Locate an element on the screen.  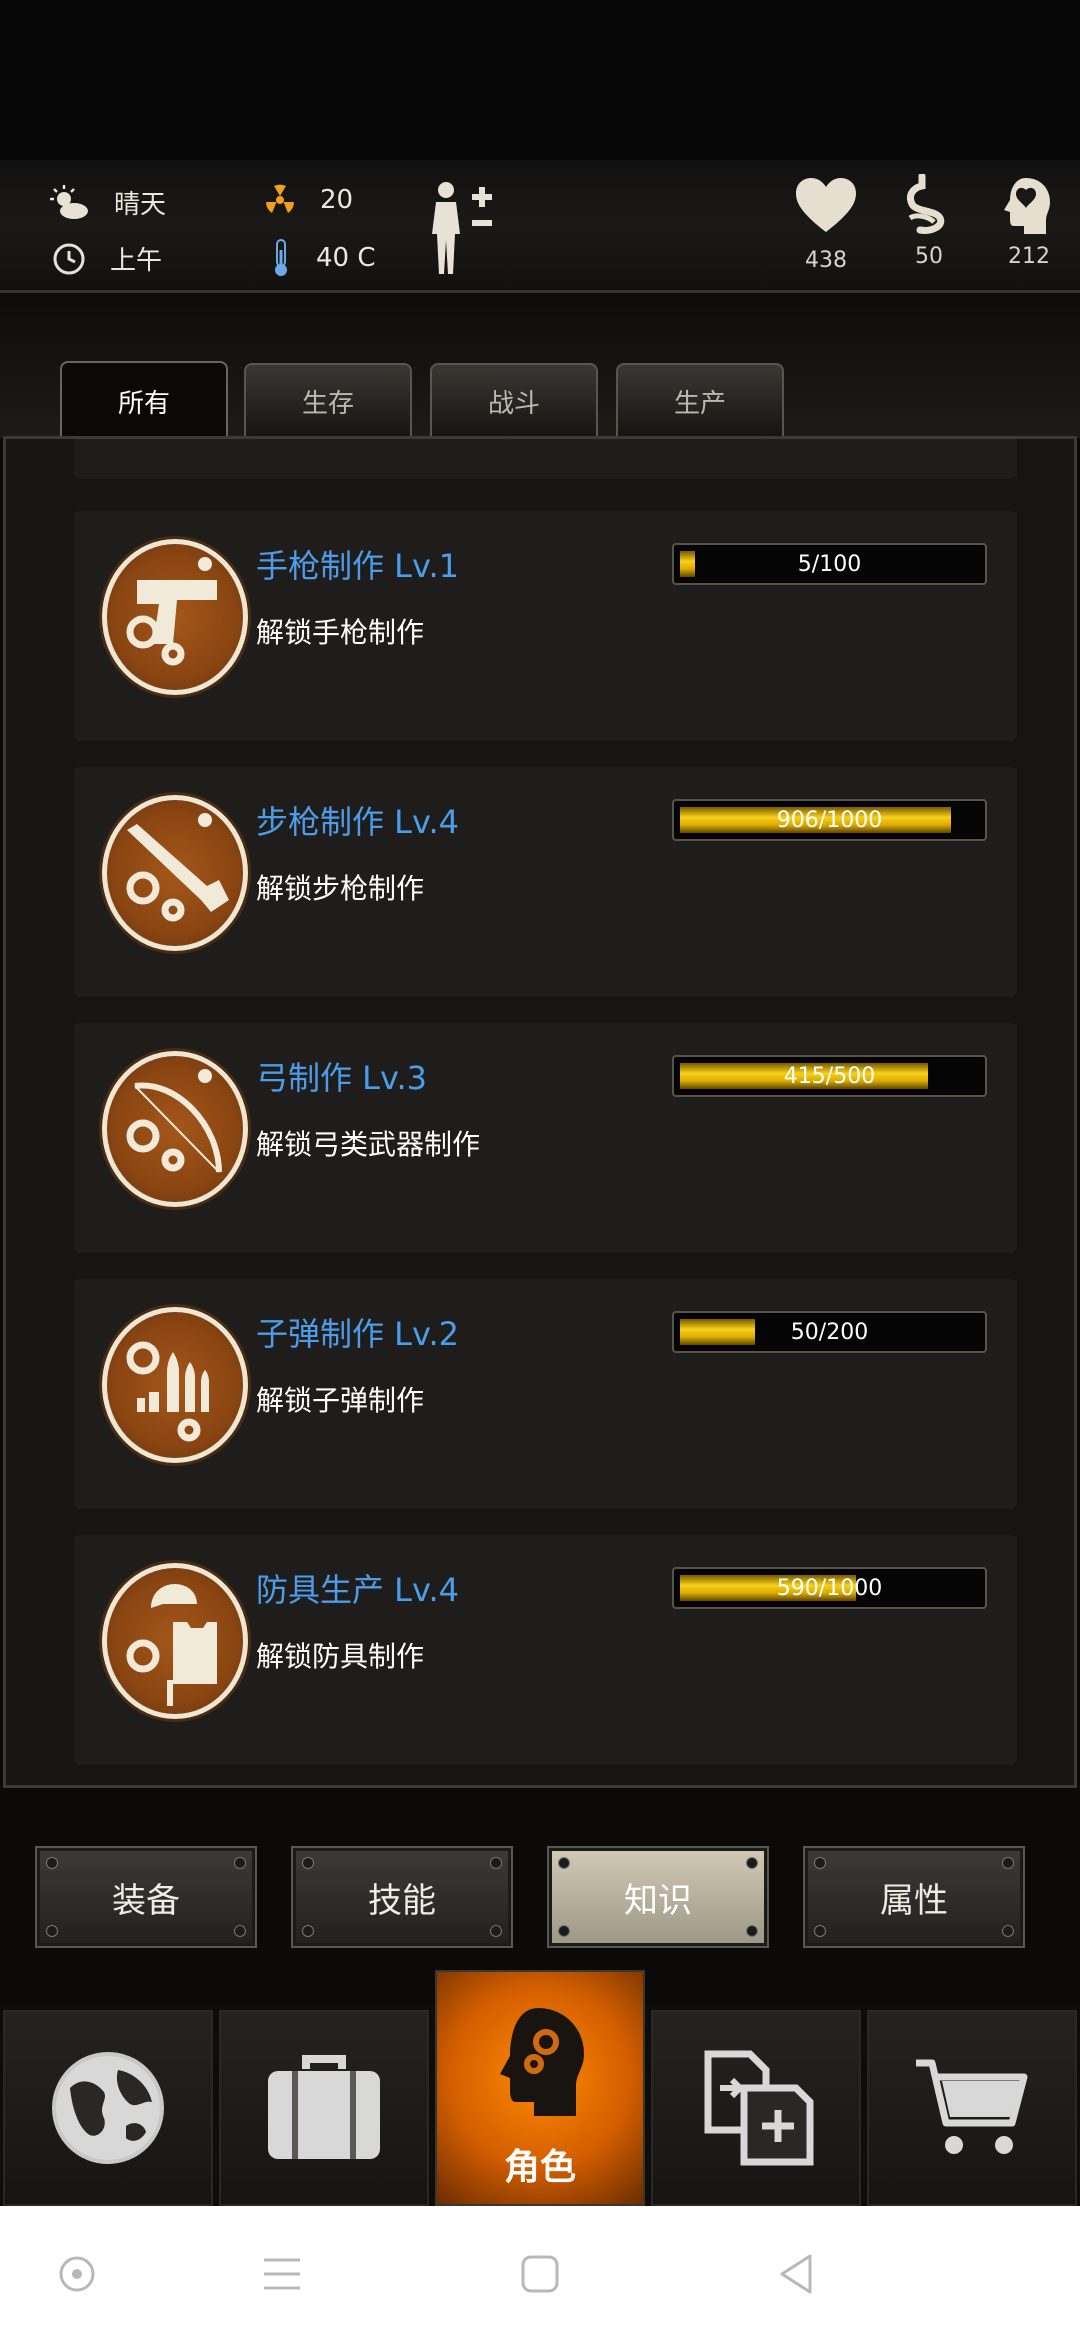
nav-map is located at coordinates (108, 2108).